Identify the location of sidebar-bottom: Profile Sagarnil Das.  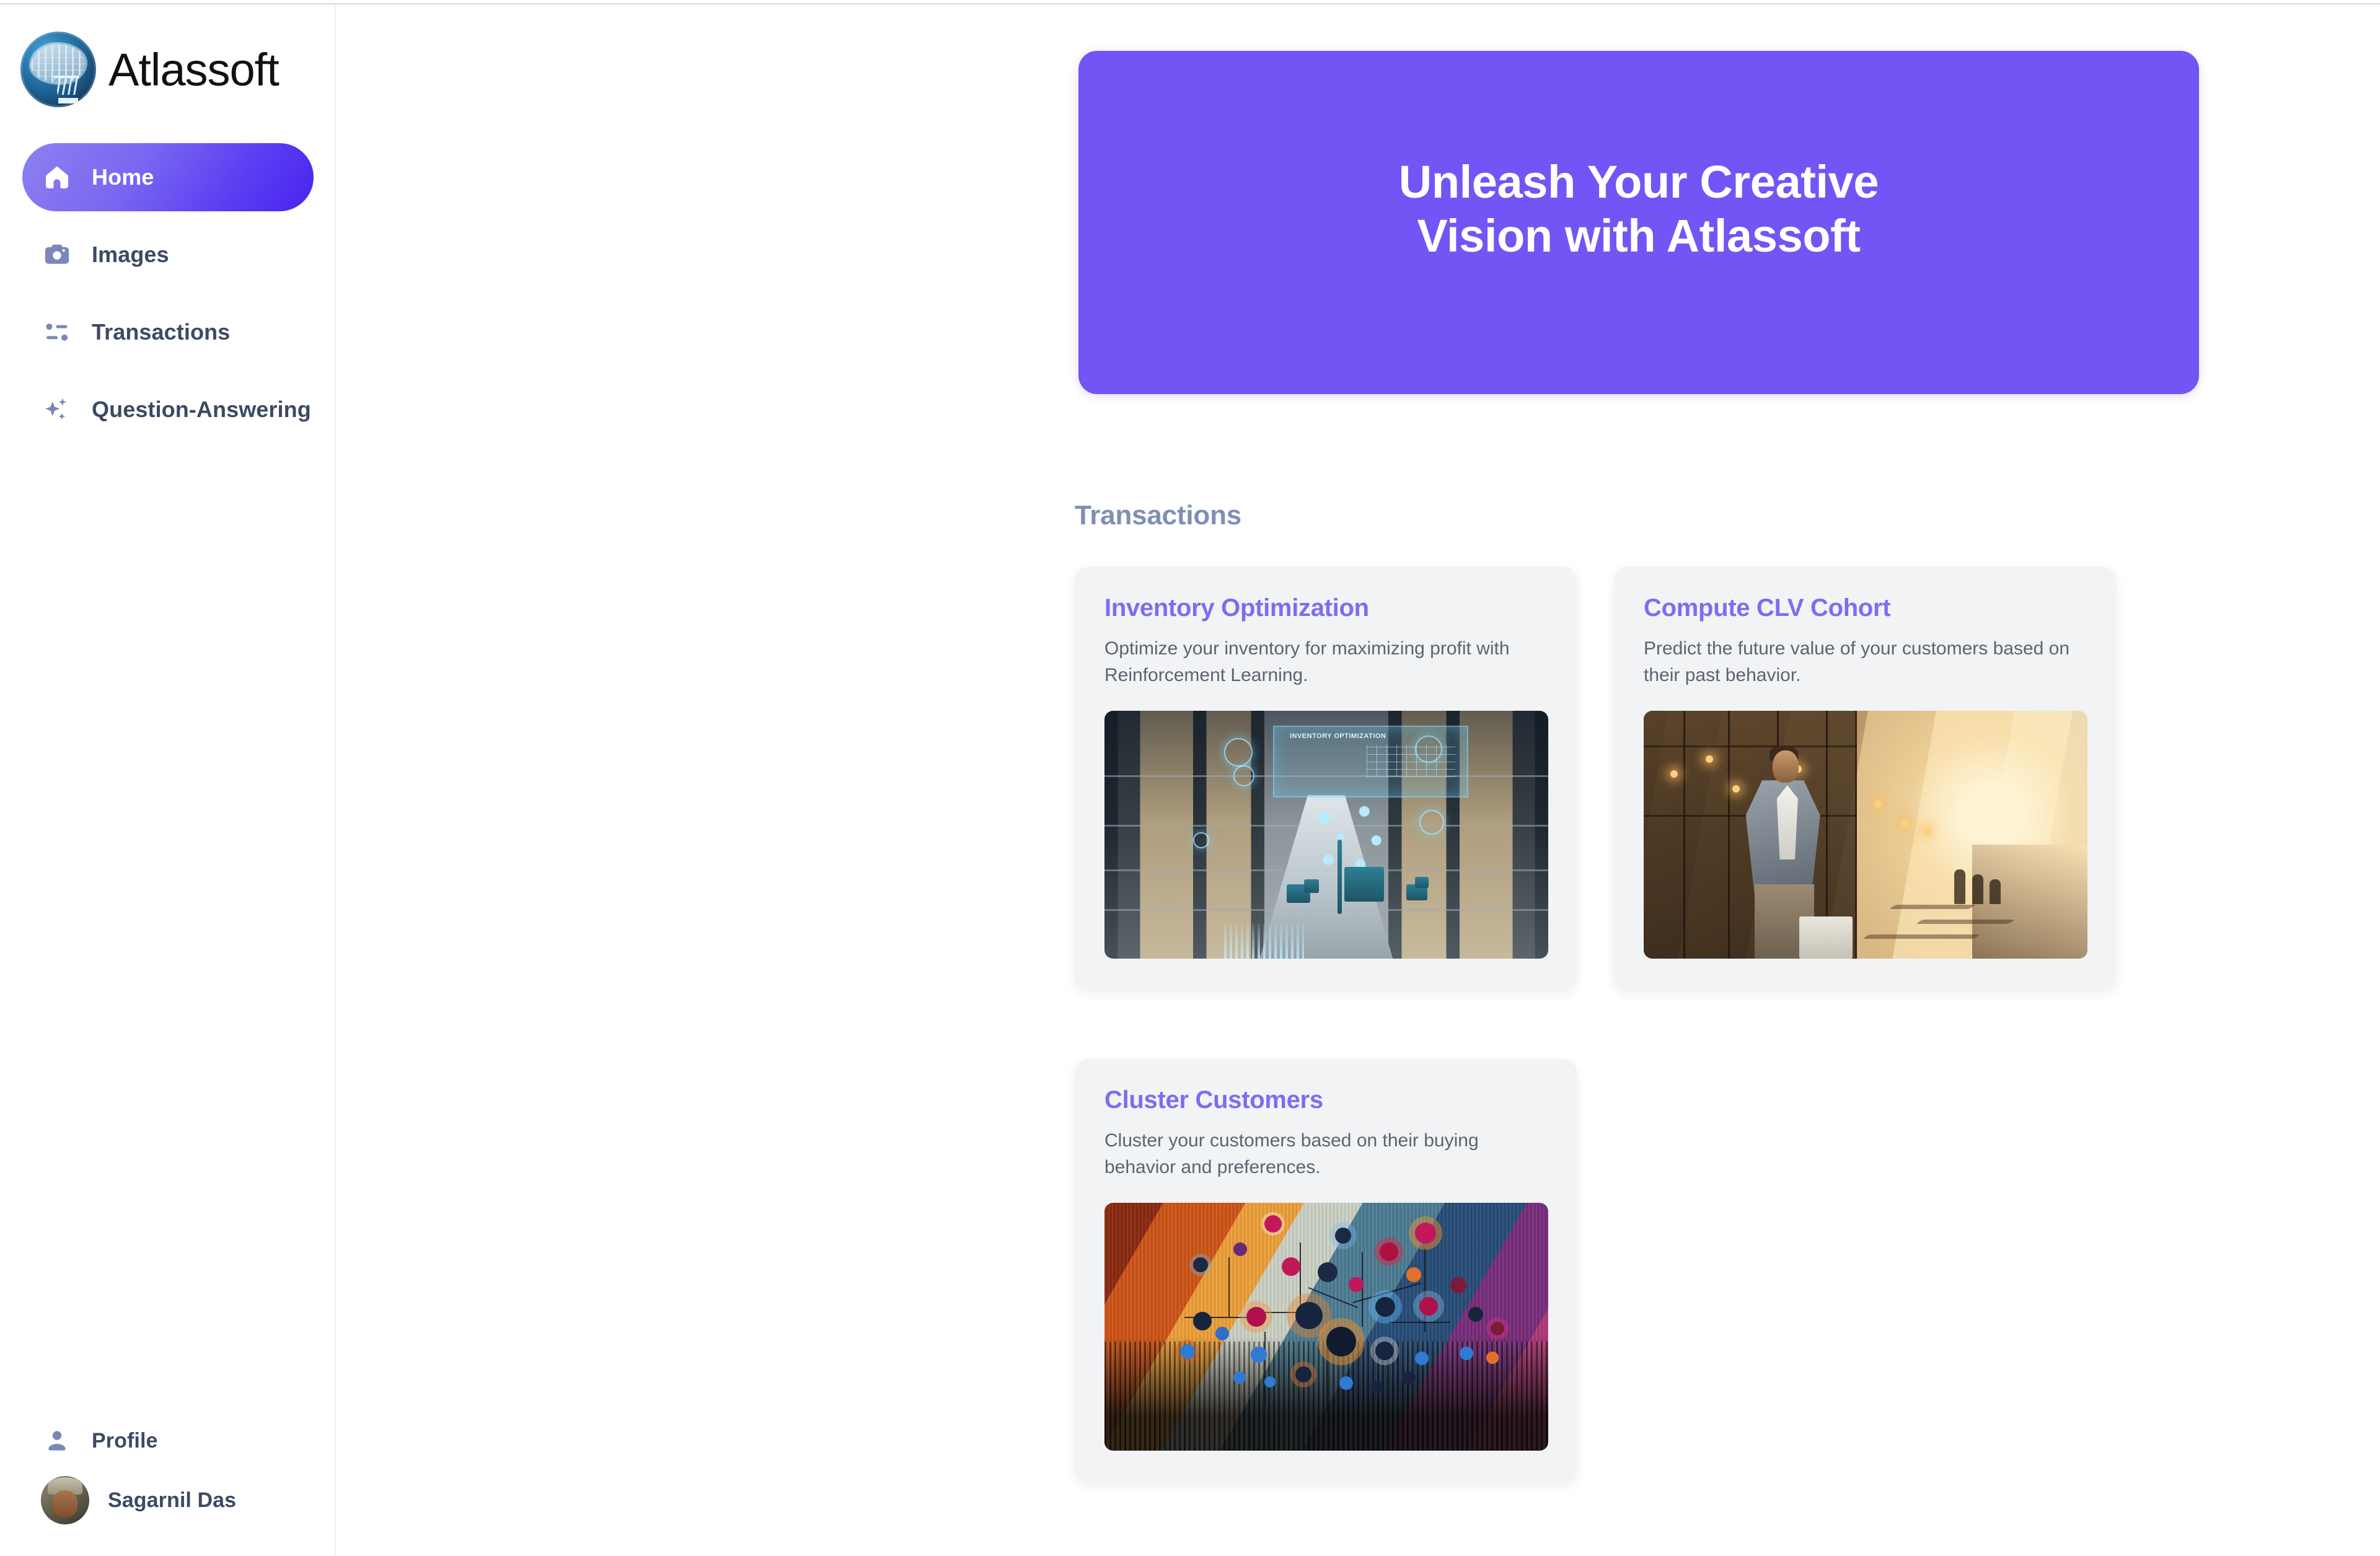
(168, 1470).